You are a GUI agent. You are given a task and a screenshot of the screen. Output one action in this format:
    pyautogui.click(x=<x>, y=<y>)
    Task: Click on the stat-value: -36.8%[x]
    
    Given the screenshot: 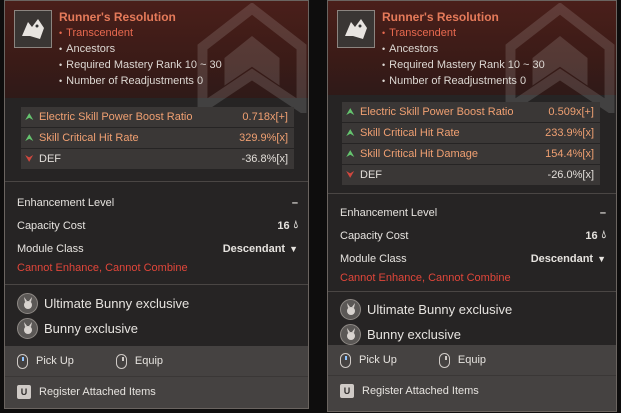 What is the action you would take?
    pyautogui.click(x=264, y=159)
    